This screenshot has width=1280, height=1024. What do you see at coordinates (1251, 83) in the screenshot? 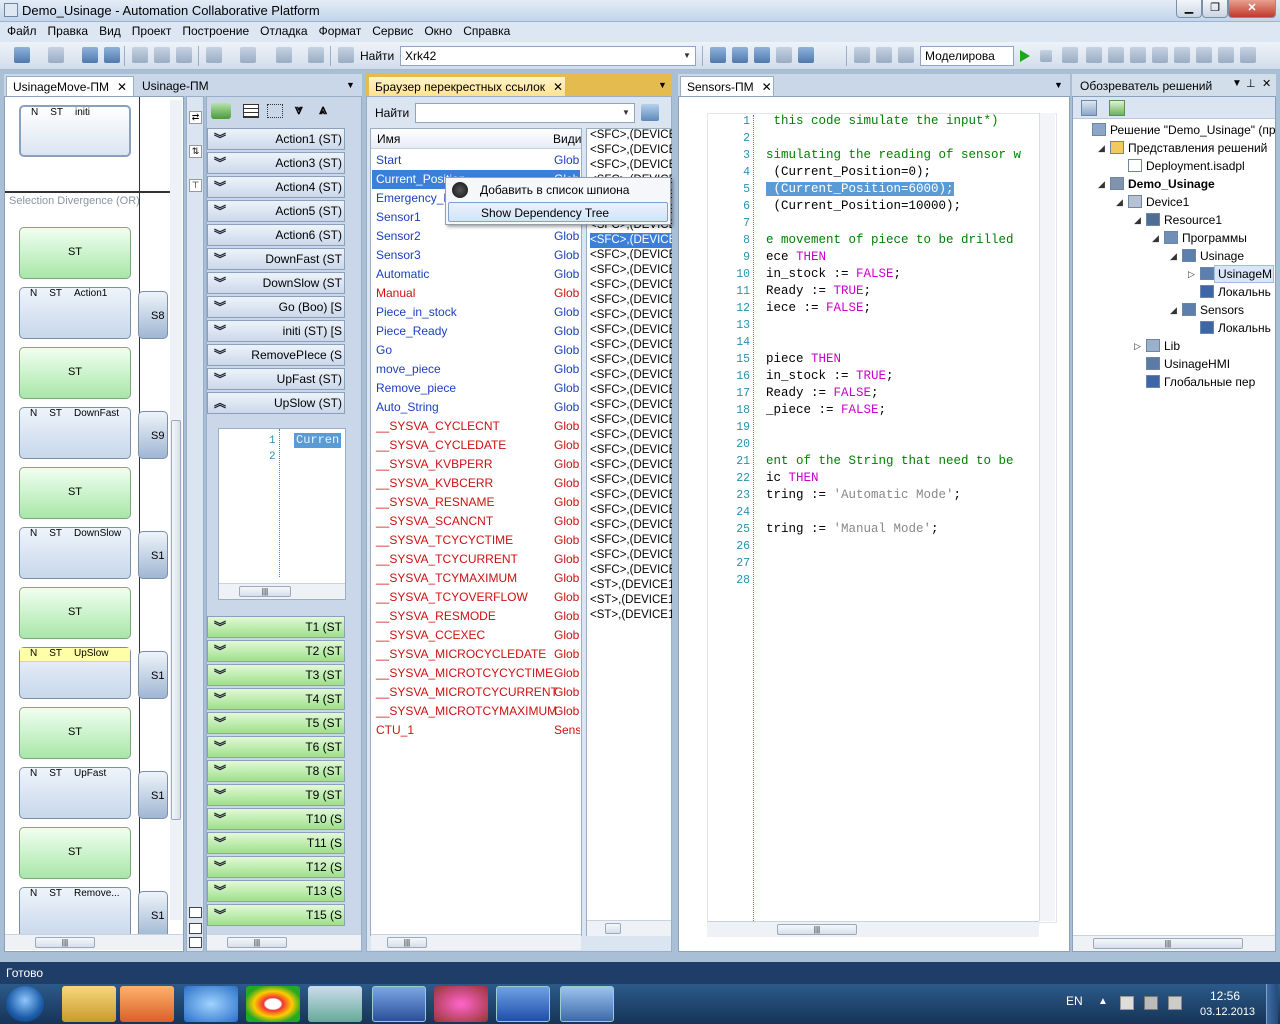
I see `pin-icon: ⊥` at bounding box center [1251, 83].